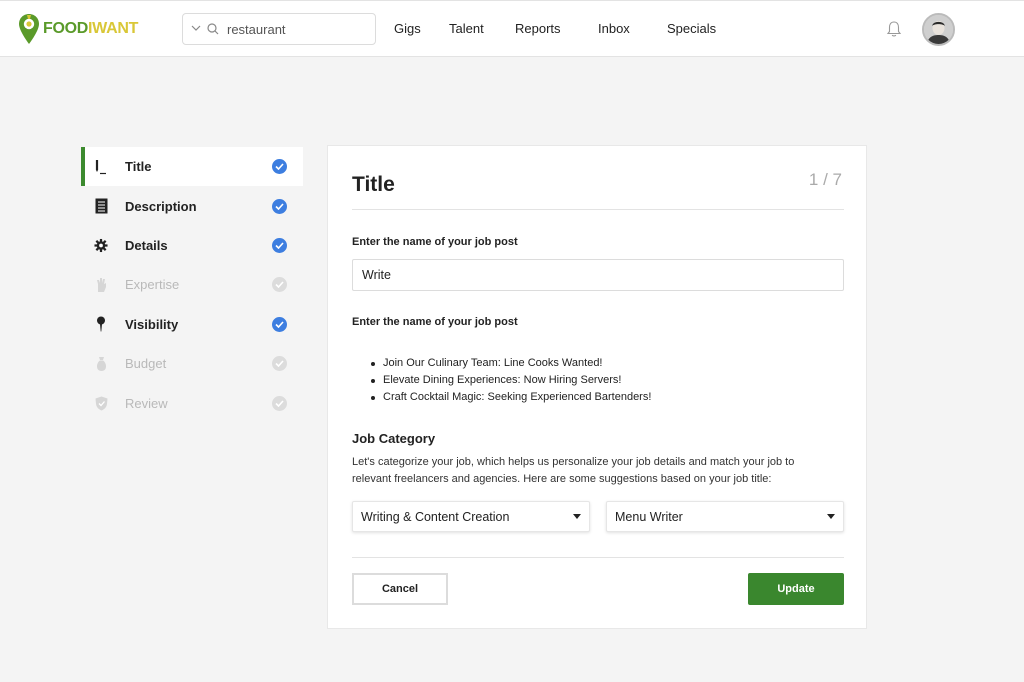 This screenshot has width=1024, height=682. What do you see at coordinates (192, 402) in the screenshot?
I see `step-review: Review` at bounding box center [192, 402].